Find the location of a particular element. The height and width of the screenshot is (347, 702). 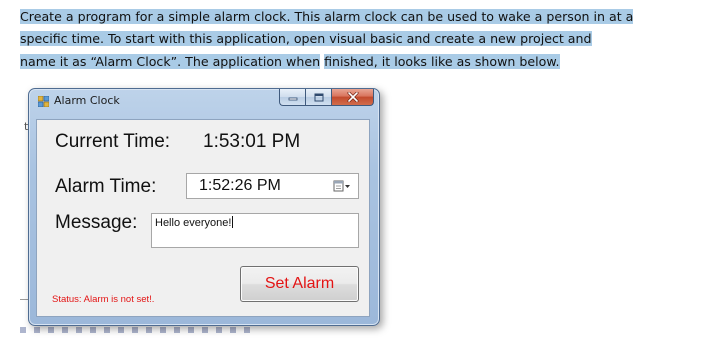

maximize-icon is located at coordinates (318, 97).